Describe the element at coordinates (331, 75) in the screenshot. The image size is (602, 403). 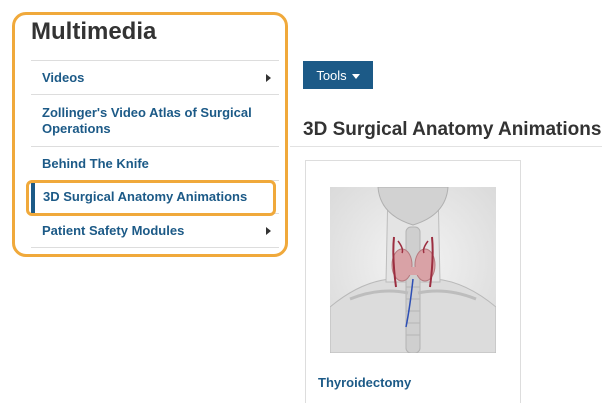
I see `tools-label: Tools` at that location.